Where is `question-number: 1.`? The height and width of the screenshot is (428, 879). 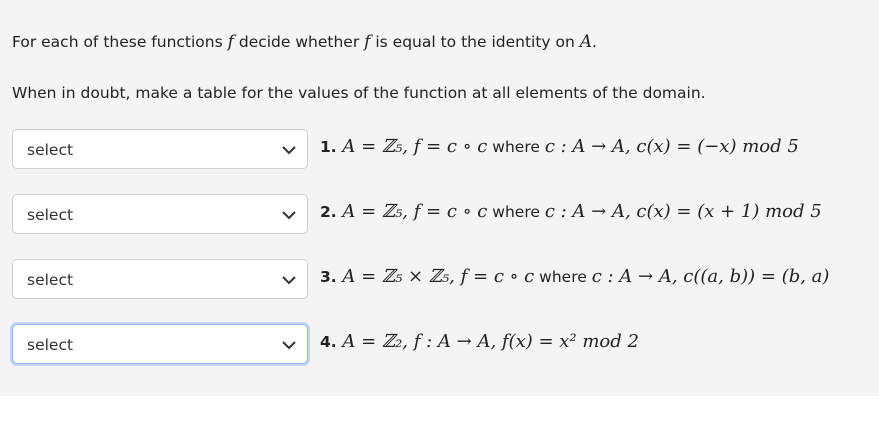
question-number: 1. is located at coordinates (328, 147).